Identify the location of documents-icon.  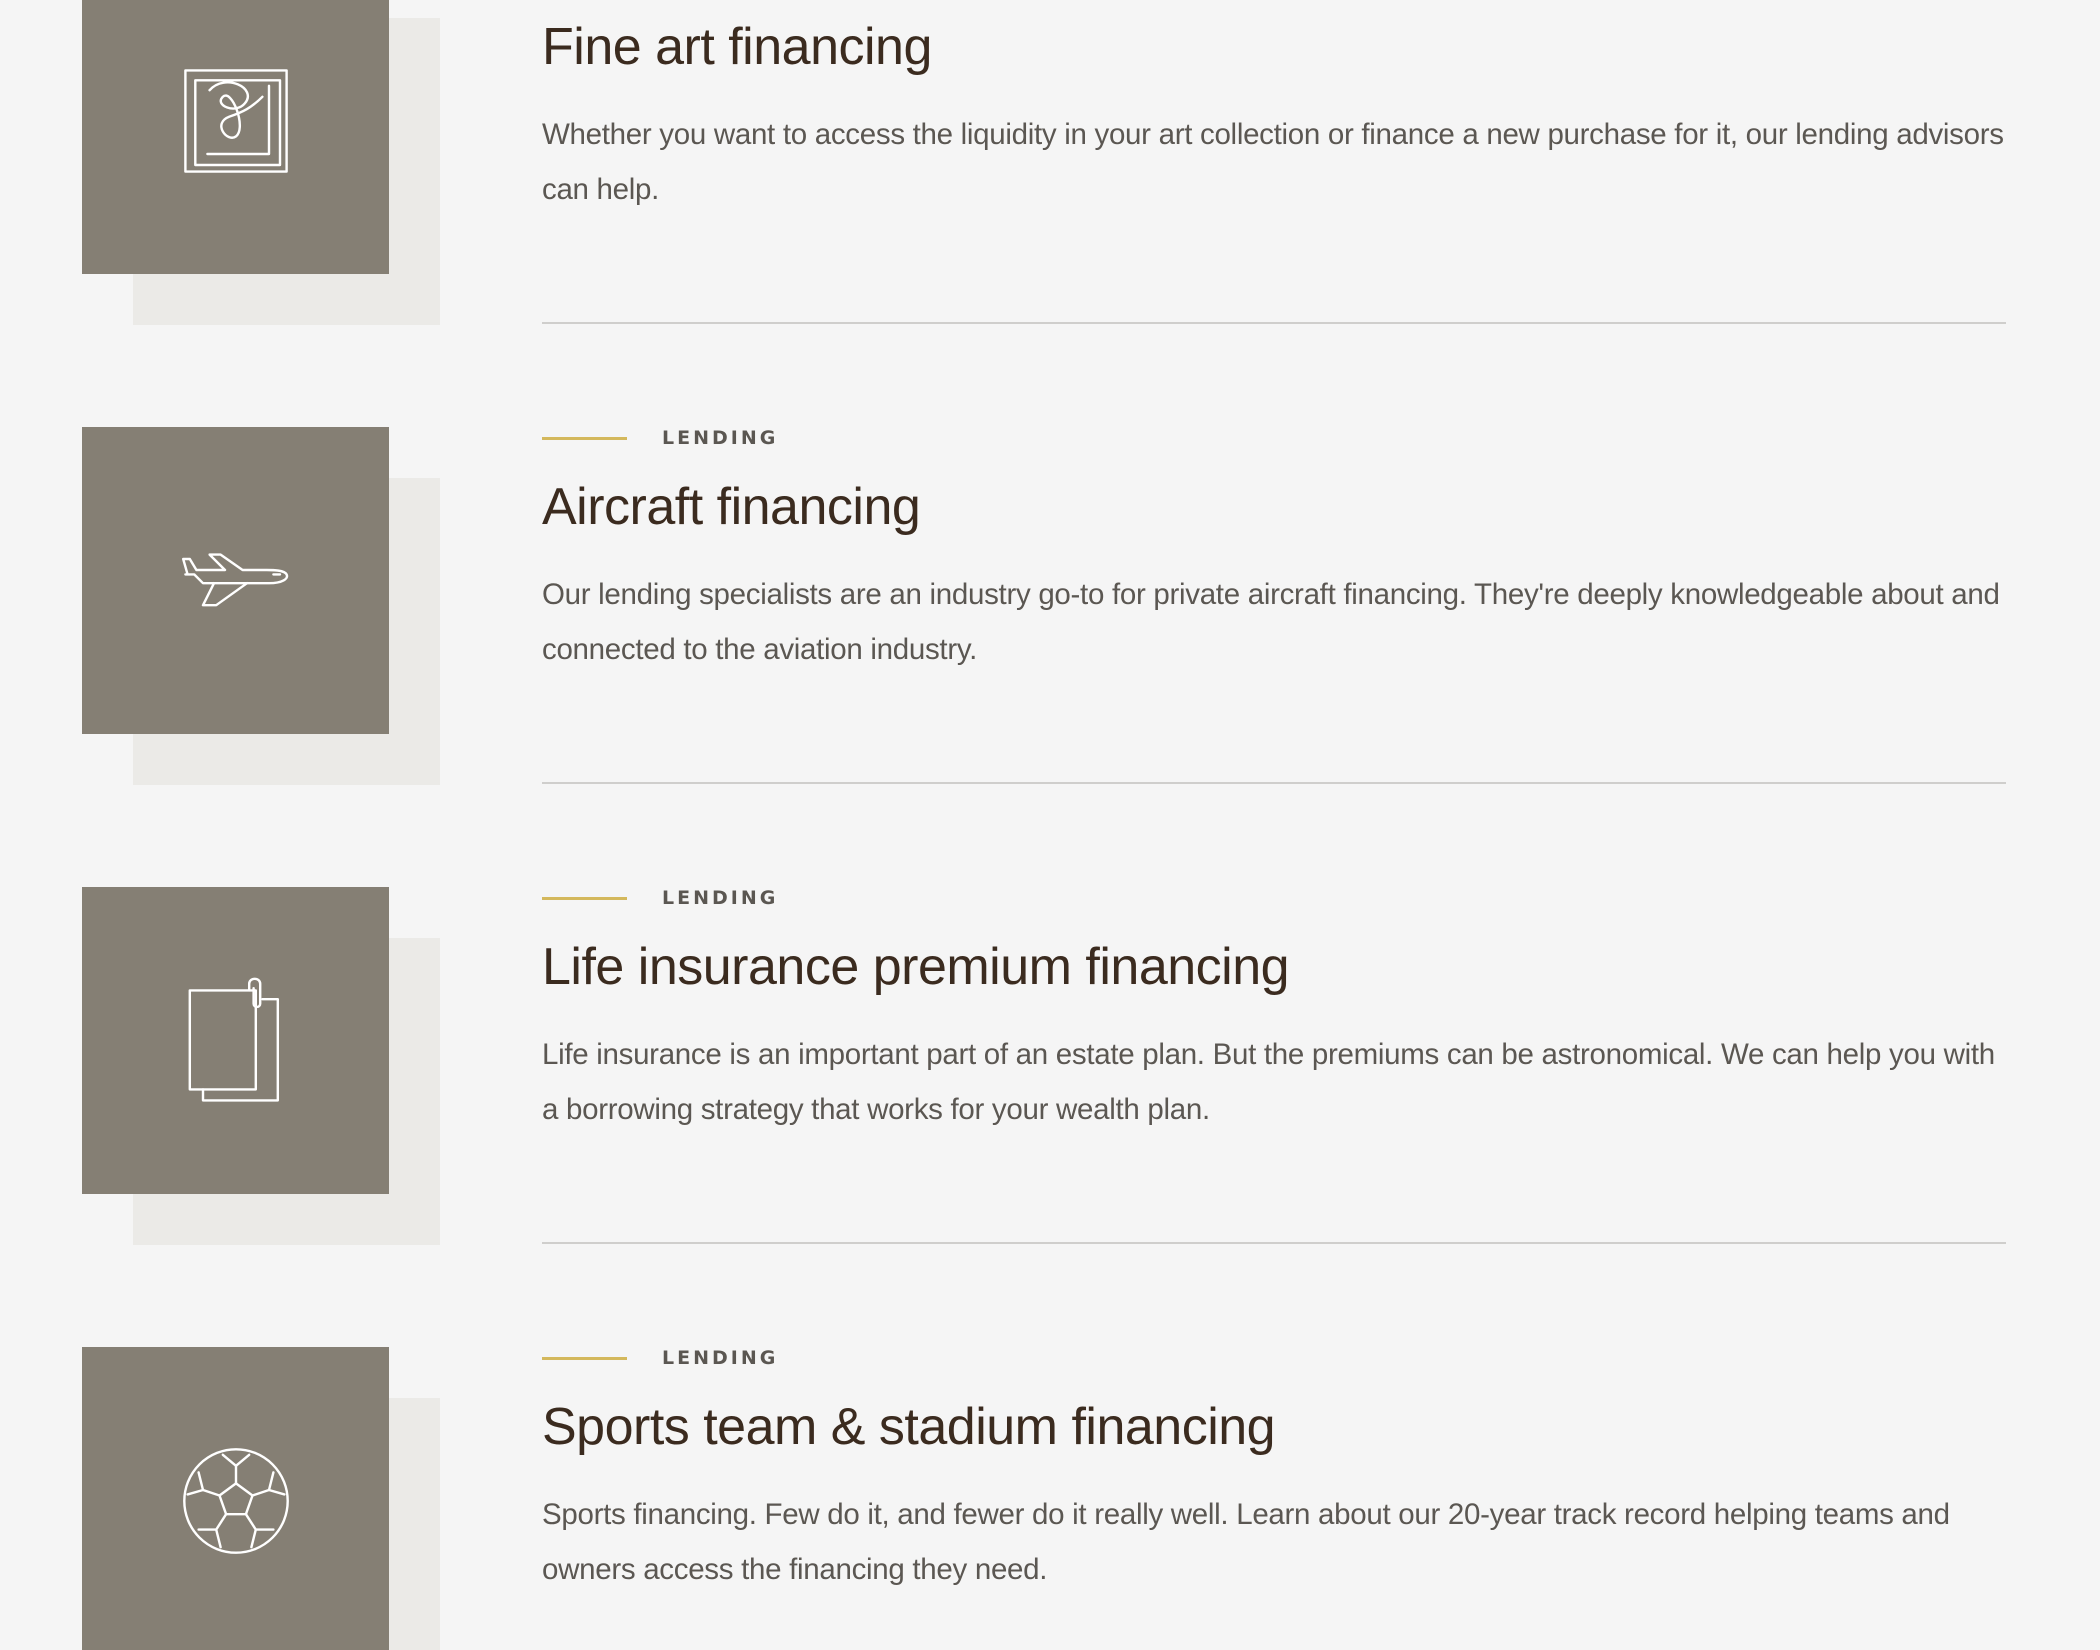
(233, 1039).